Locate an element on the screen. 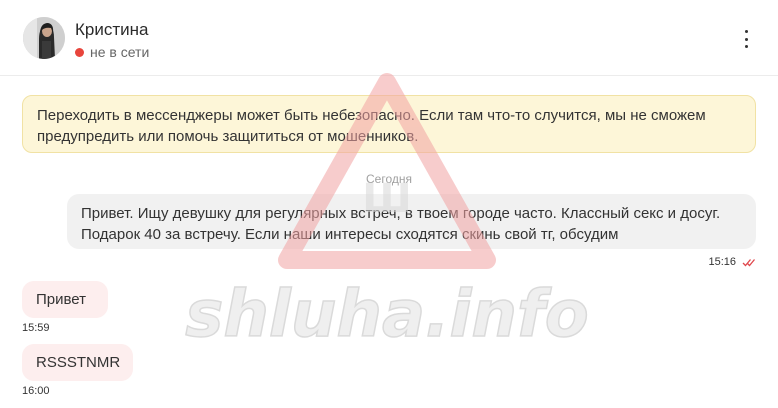  date-separator: Сегодня is located at coordinates (389, 179).